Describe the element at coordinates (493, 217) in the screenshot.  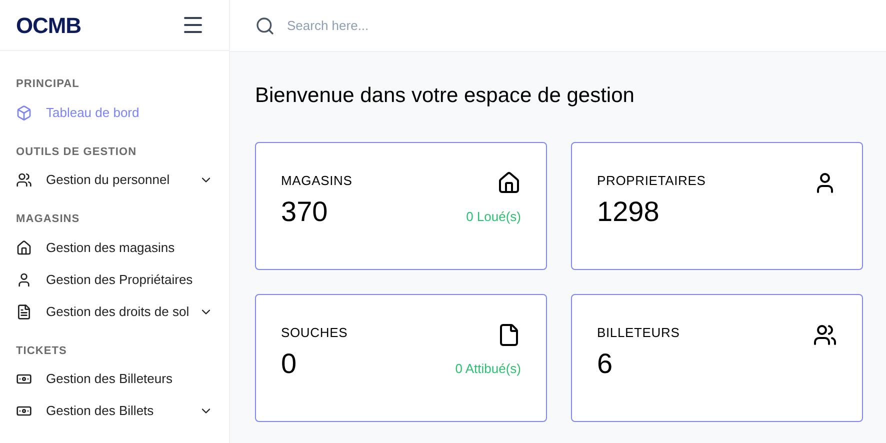
I see `card-note: 0 Loué(s)` at that location.